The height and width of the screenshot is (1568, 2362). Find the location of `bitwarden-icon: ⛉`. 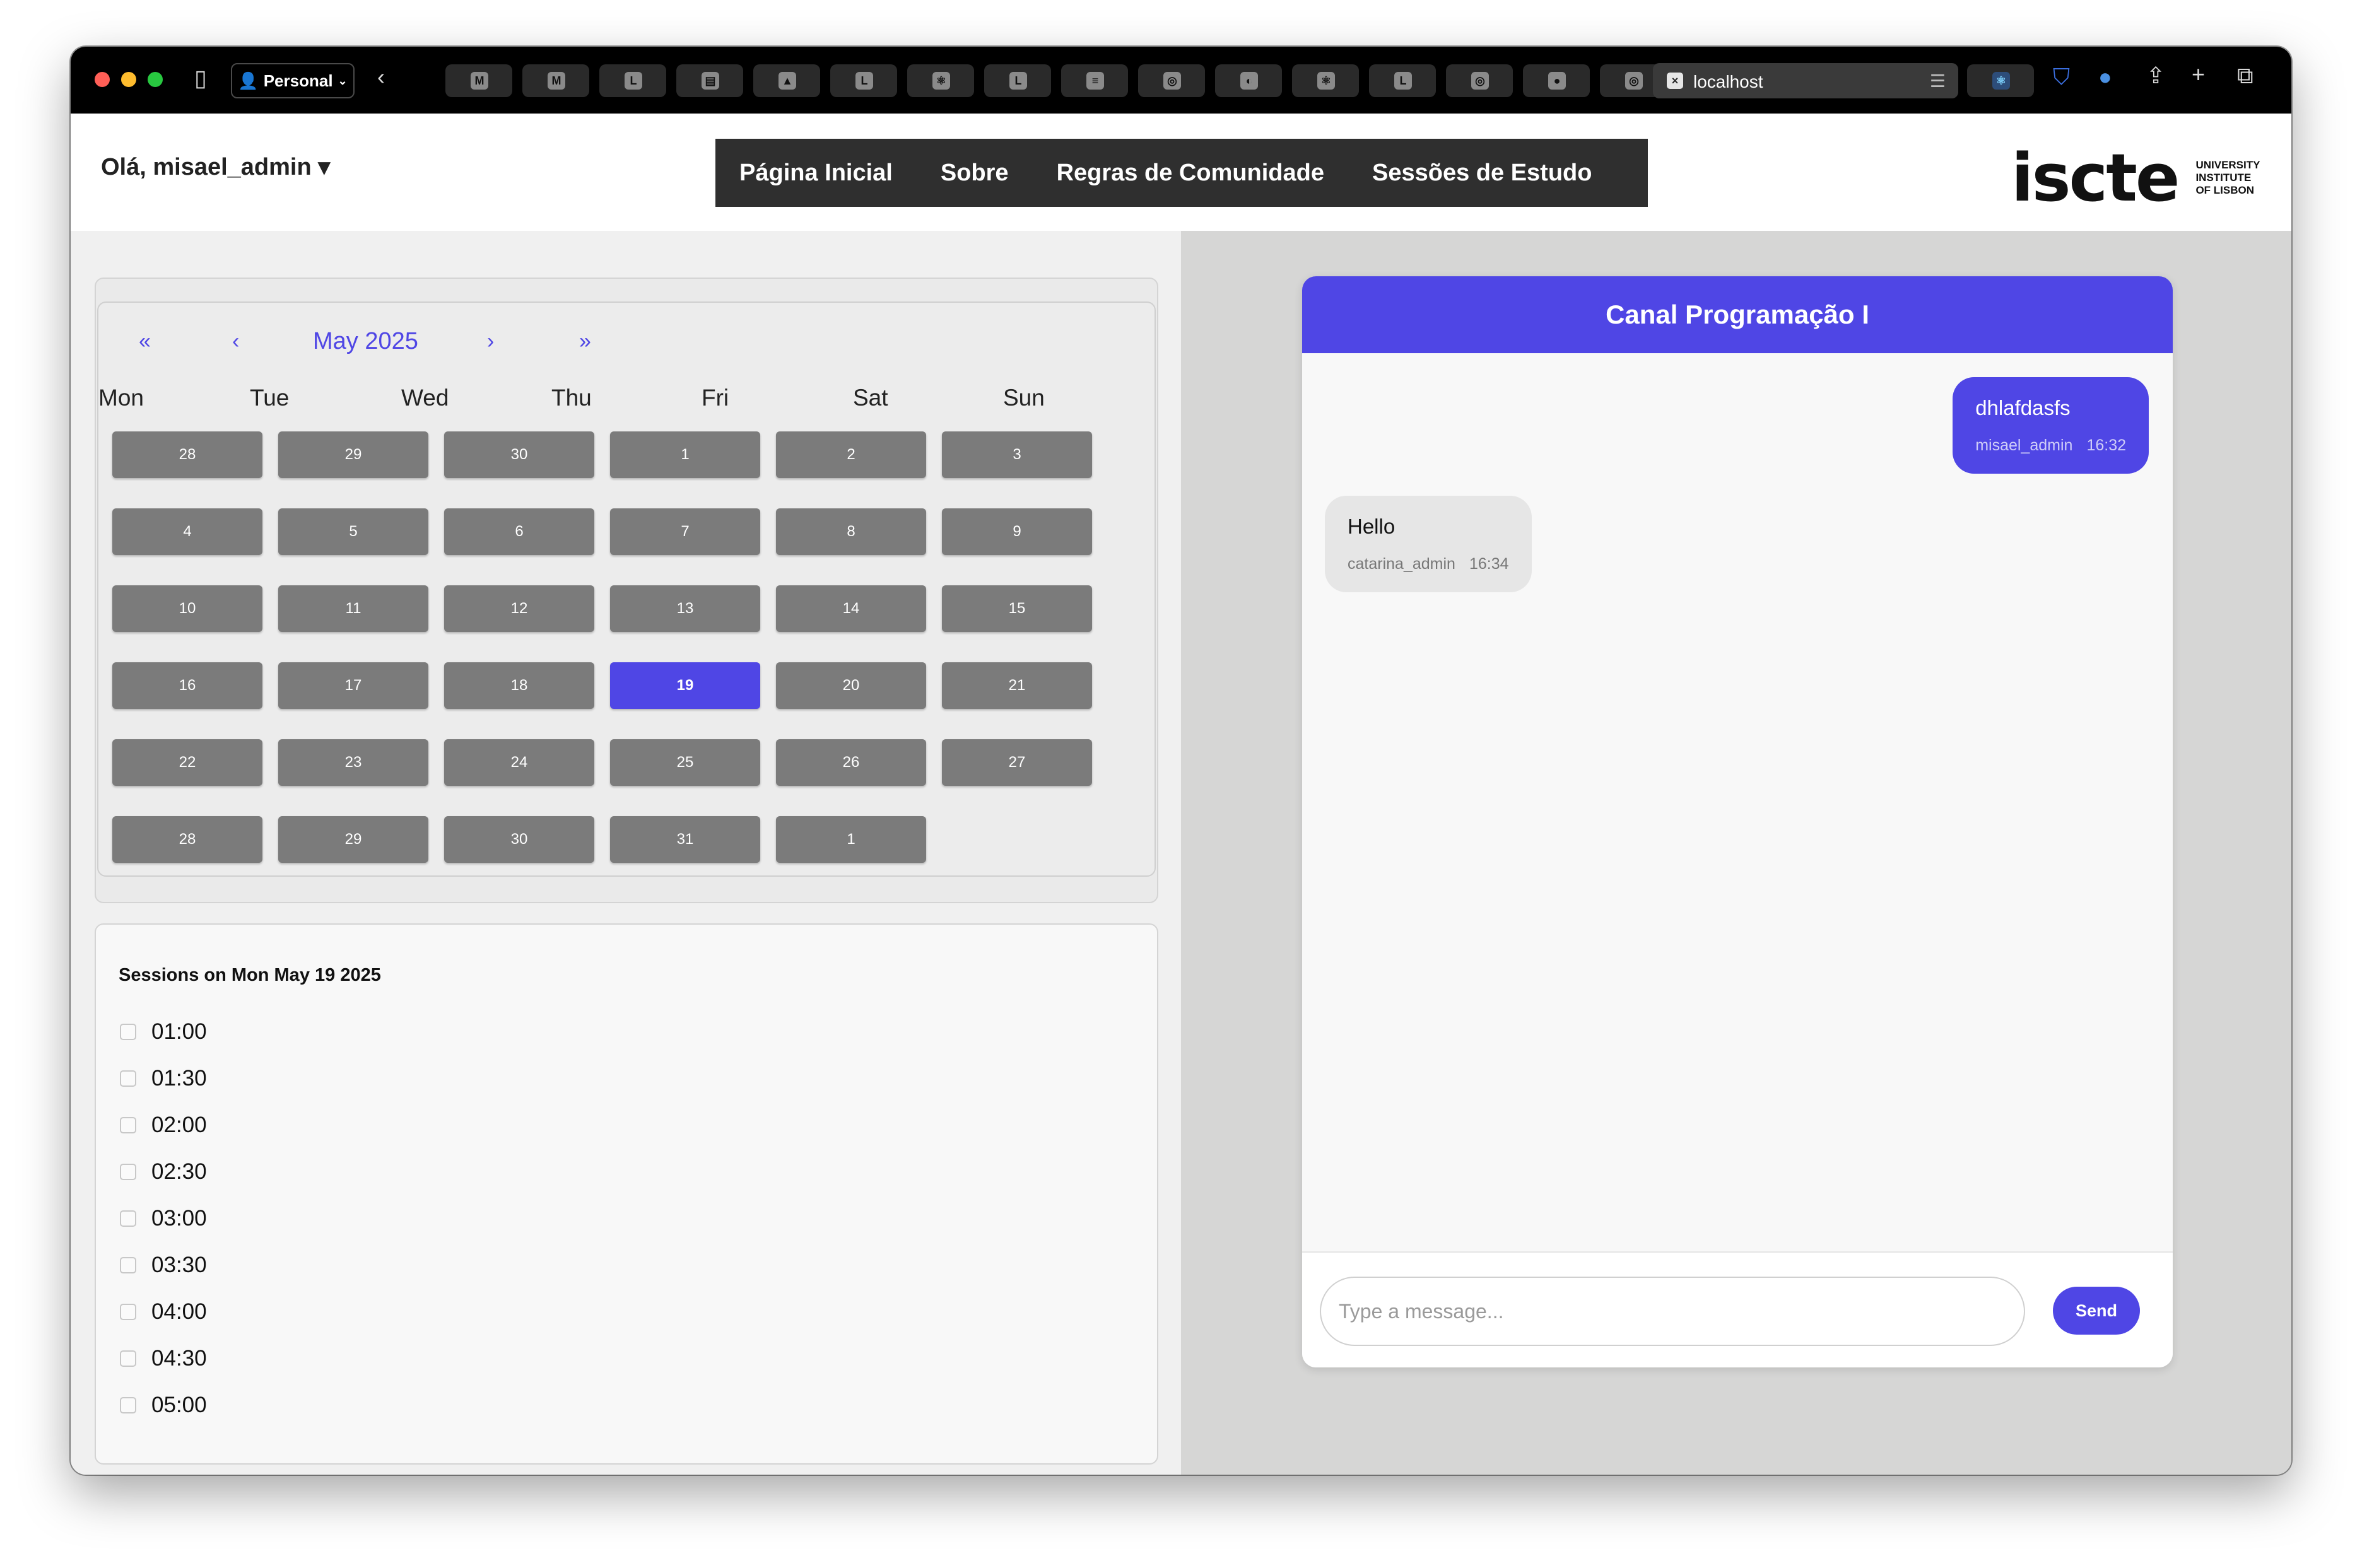

bitwarden-icon: ⛉ is located at coordinates (2061, 77).